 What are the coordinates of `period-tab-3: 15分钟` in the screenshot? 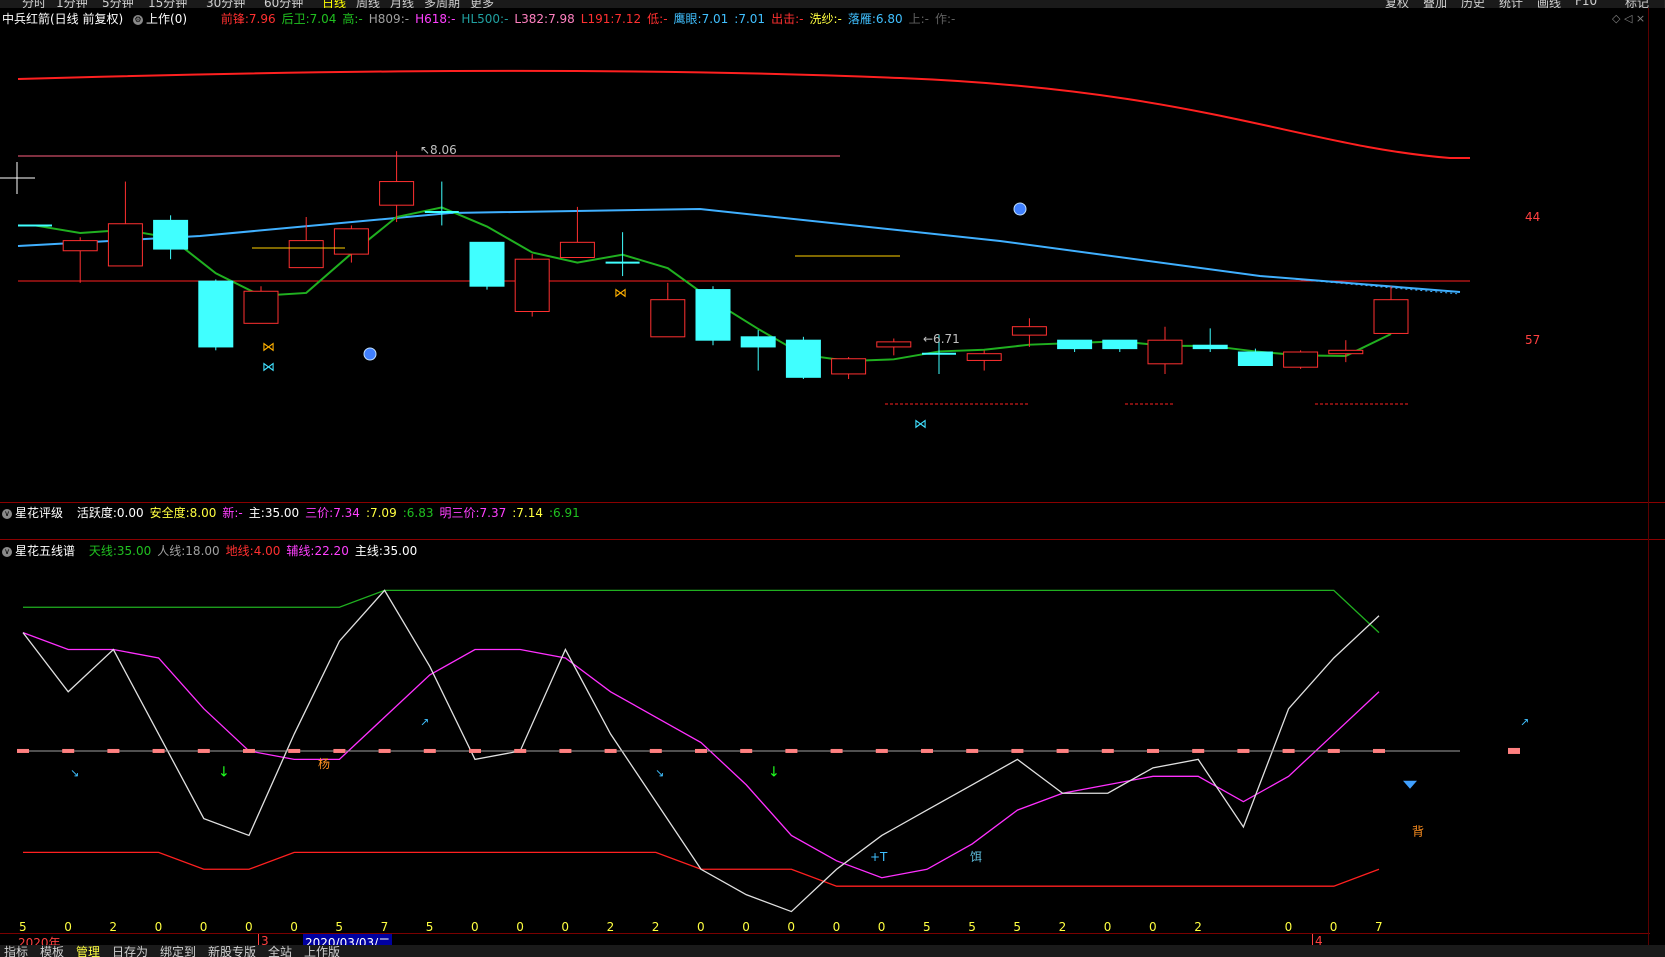 It's located at (167, 4).